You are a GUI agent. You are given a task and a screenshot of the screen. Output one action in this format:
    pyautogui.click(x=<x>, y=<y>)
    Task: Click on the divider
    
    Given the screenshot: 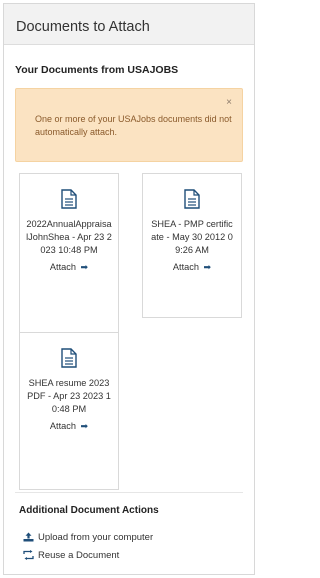 What is the action you would take?
    pyautogui.click(x=129, y=492)
    